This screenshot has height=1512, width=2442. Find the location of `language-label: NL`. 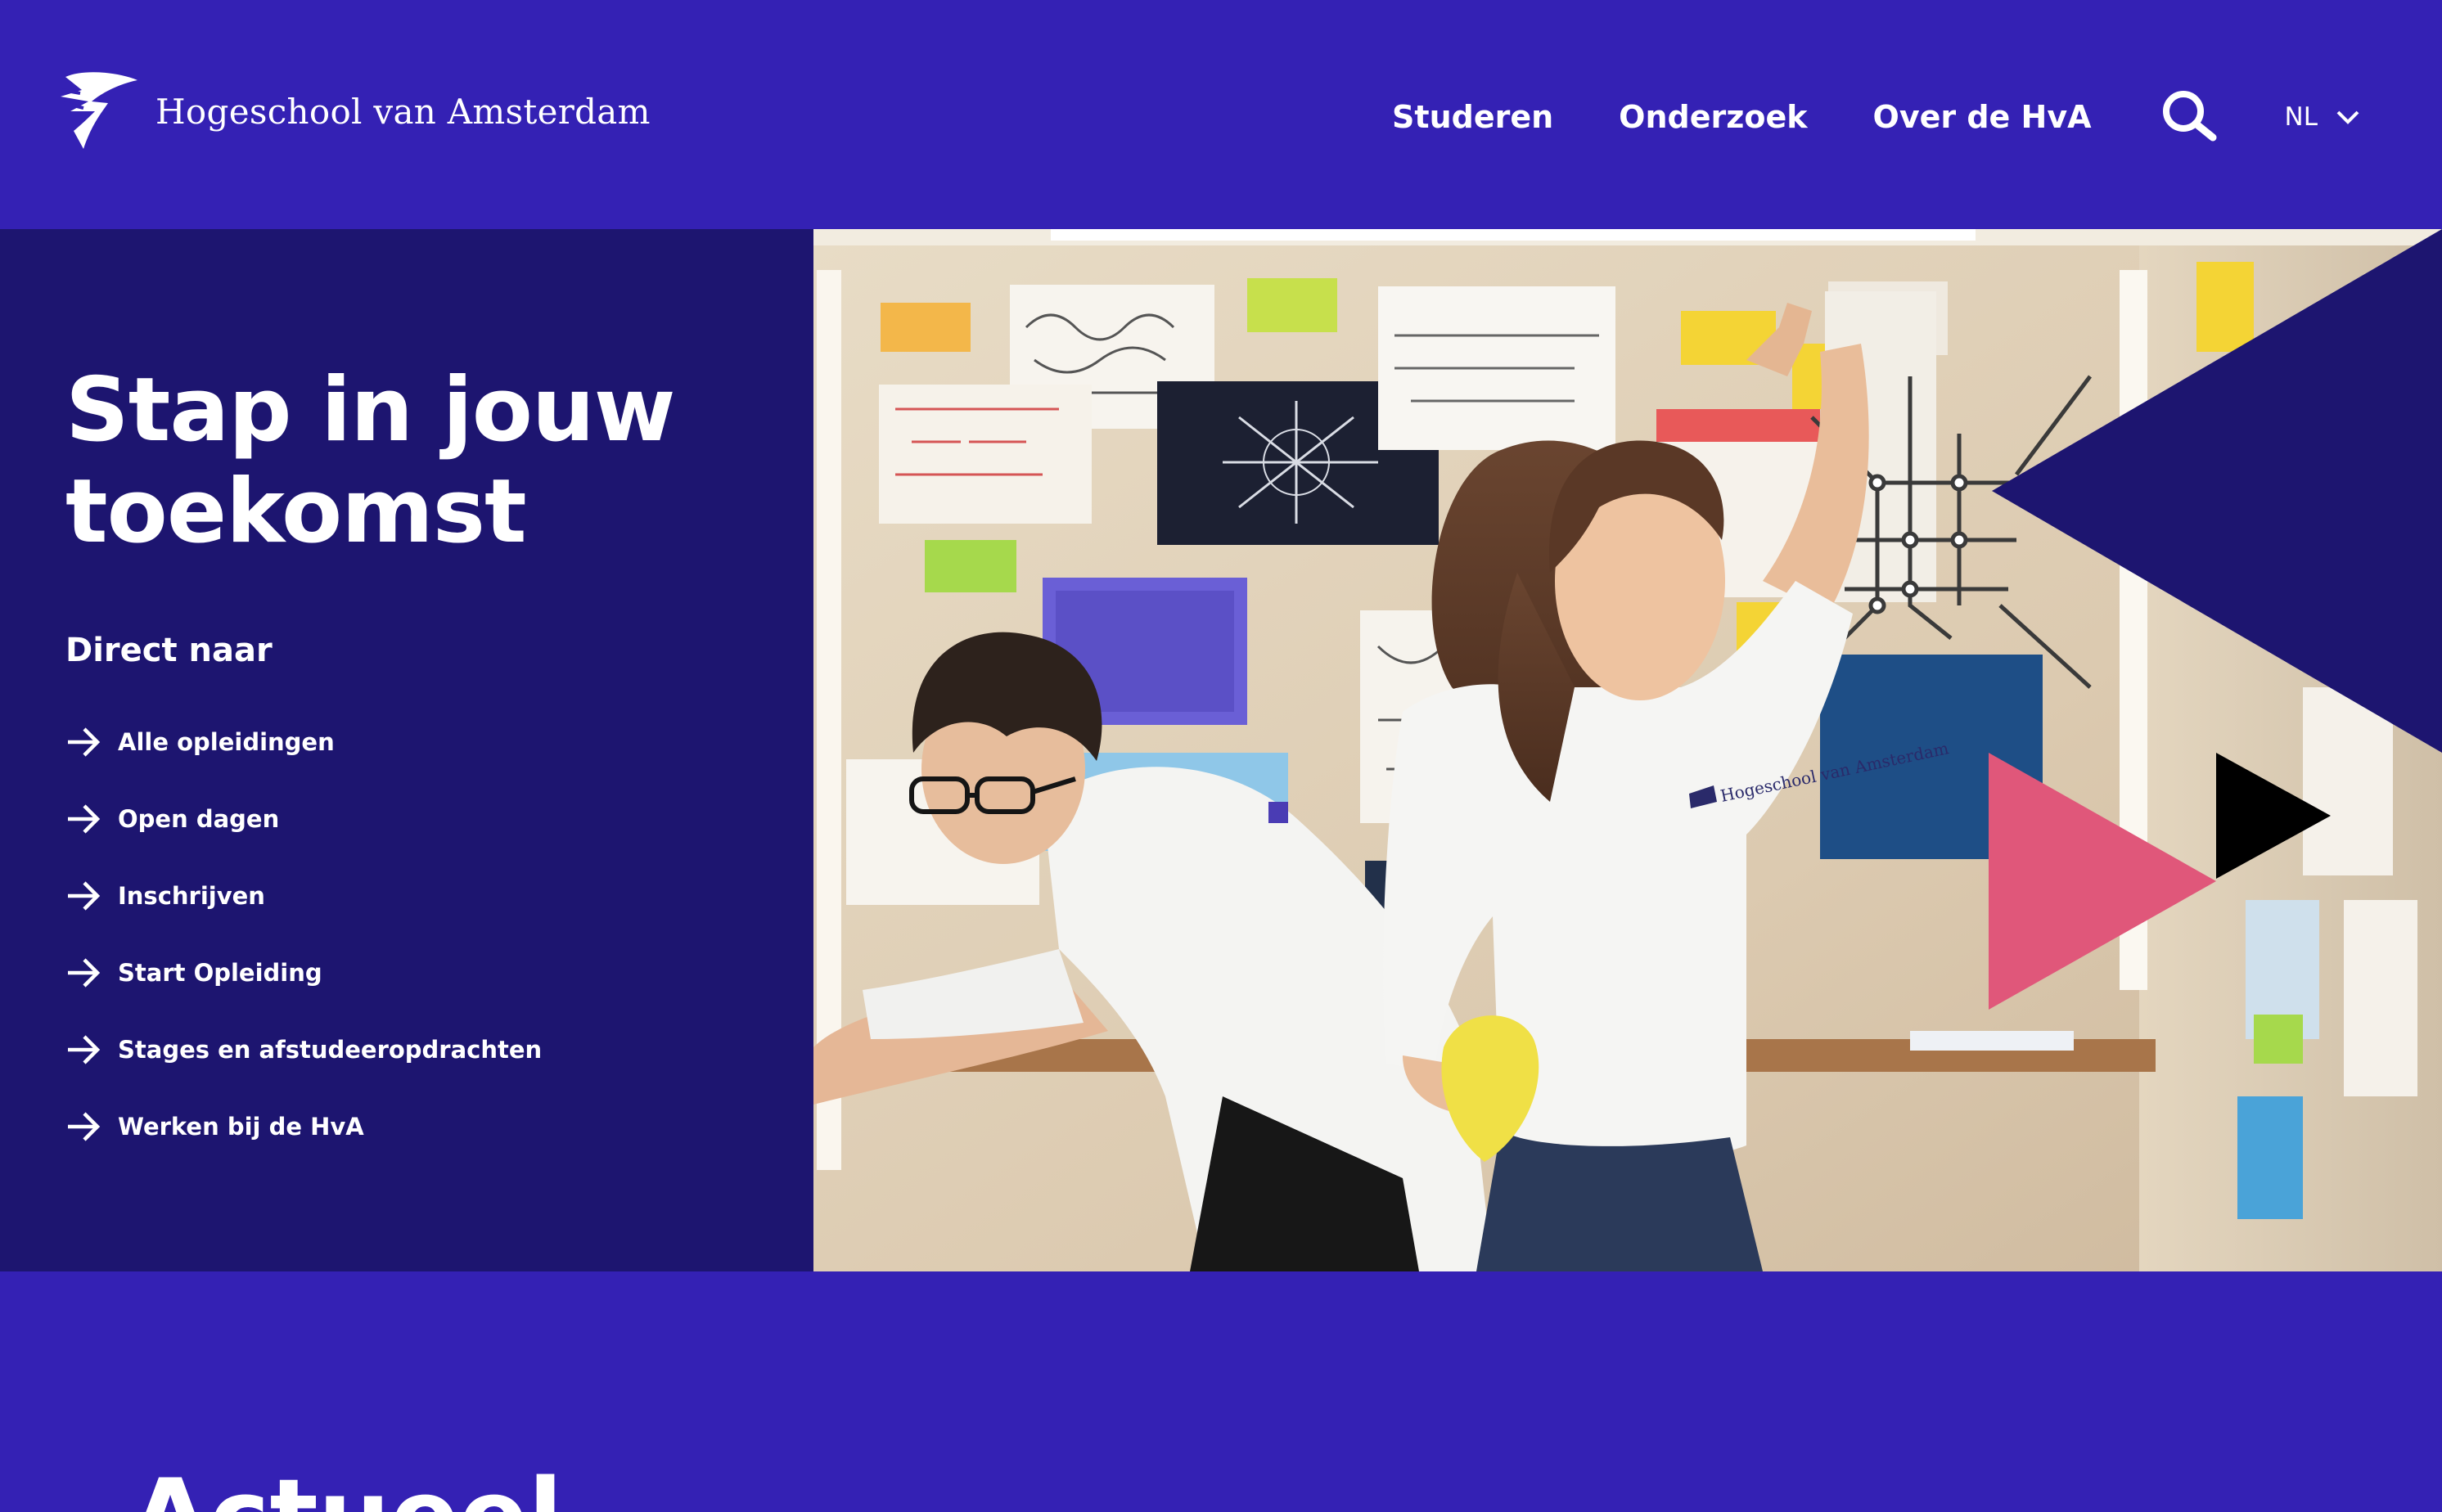

language-label: NL is located at coordinates (2301, 117).